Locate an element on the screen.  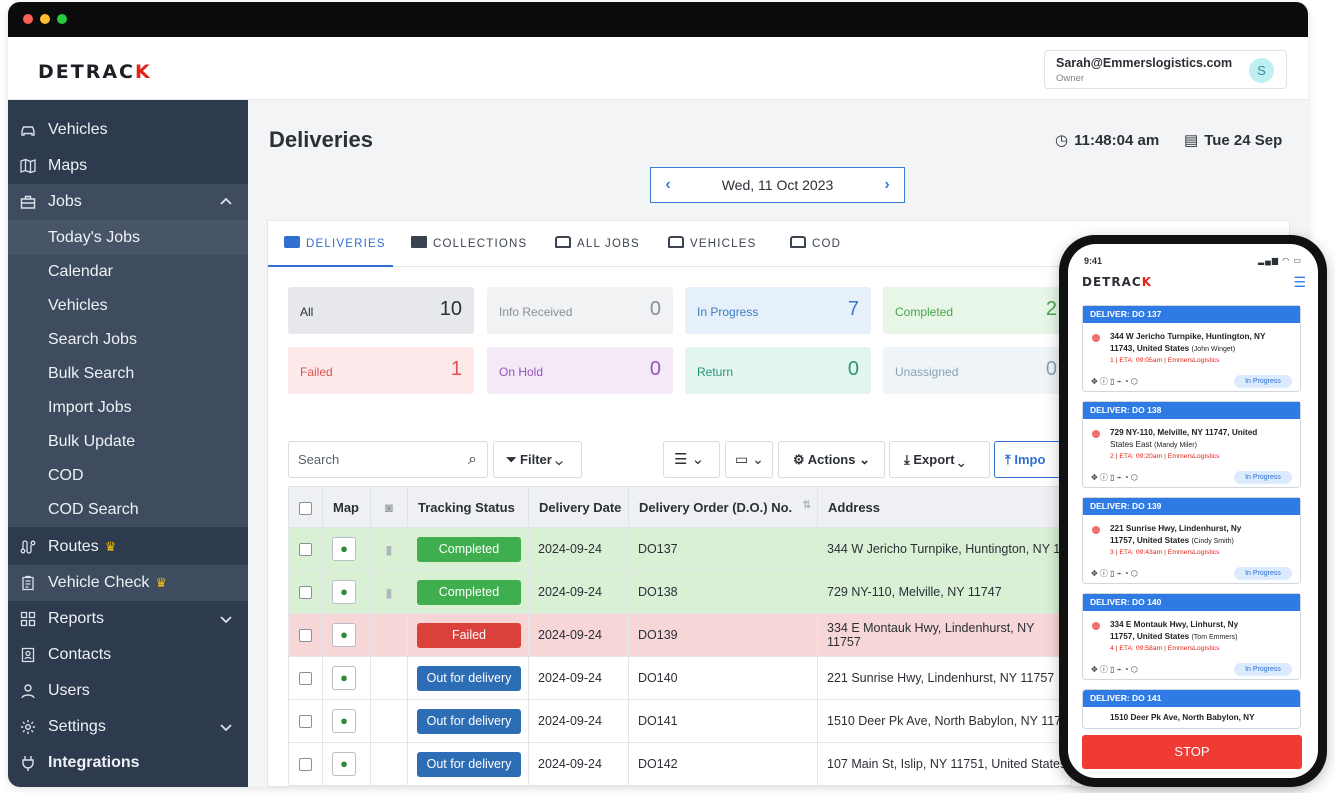
detrack-logo: DETRACK is located at coordinates (95, 72).